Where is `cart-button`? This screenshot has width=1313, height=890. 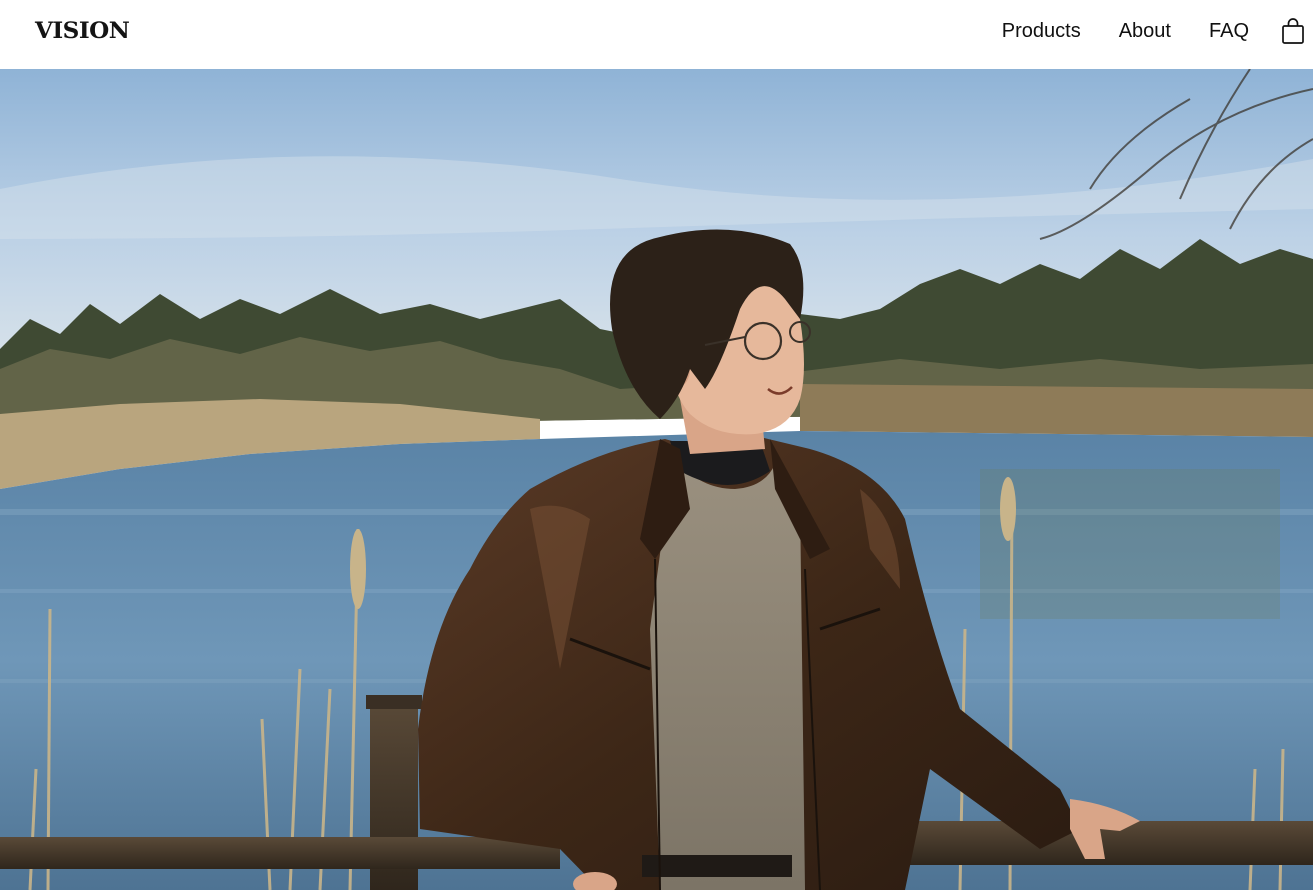 cart-button is located at coordinates (1293, 31).